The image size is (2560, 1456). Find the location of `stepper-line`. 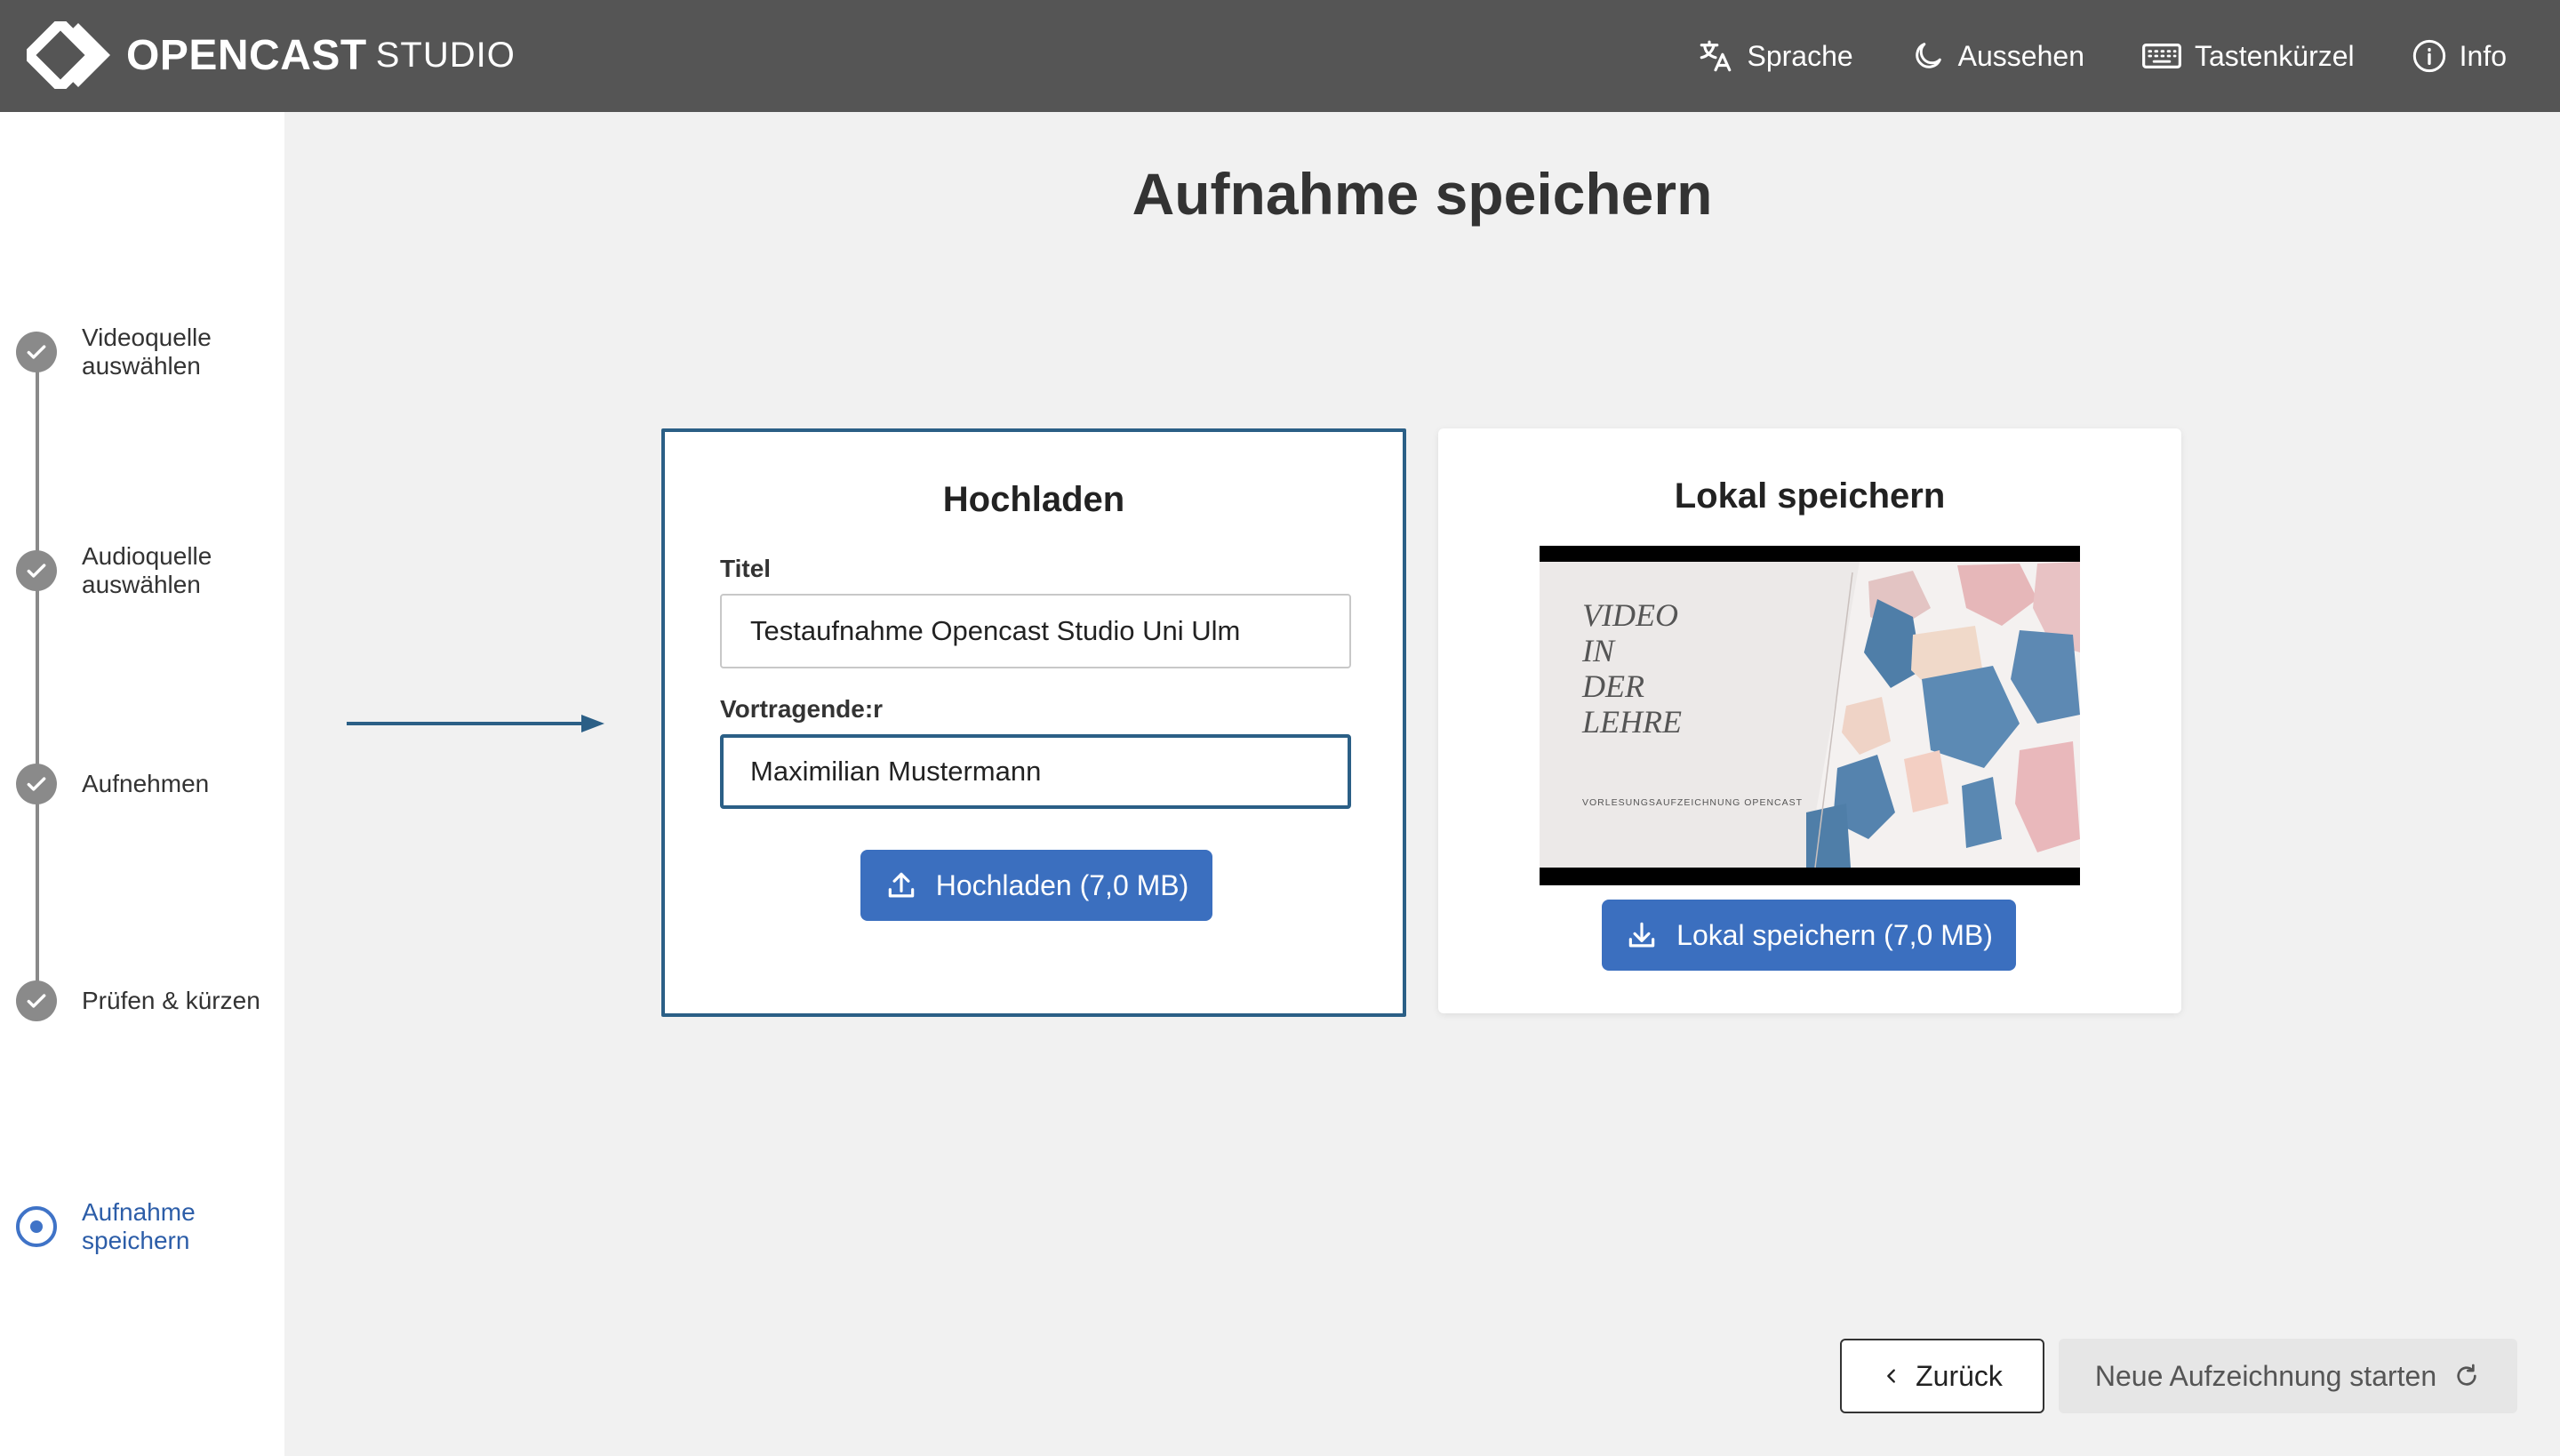

stepper-line is located at coordinates (37, 675).